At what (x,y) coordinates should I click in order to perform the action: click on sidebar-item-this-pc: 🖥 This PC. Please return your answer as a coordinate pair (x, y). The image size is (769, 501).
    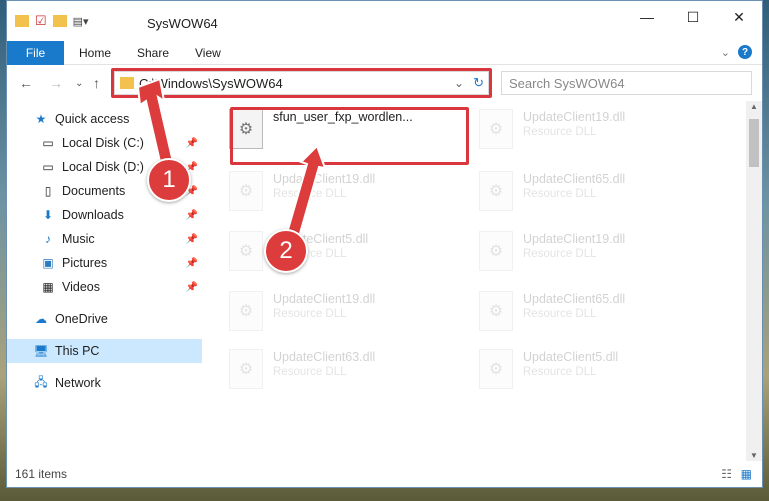
    Looking at the image, I should click on (104, 351).